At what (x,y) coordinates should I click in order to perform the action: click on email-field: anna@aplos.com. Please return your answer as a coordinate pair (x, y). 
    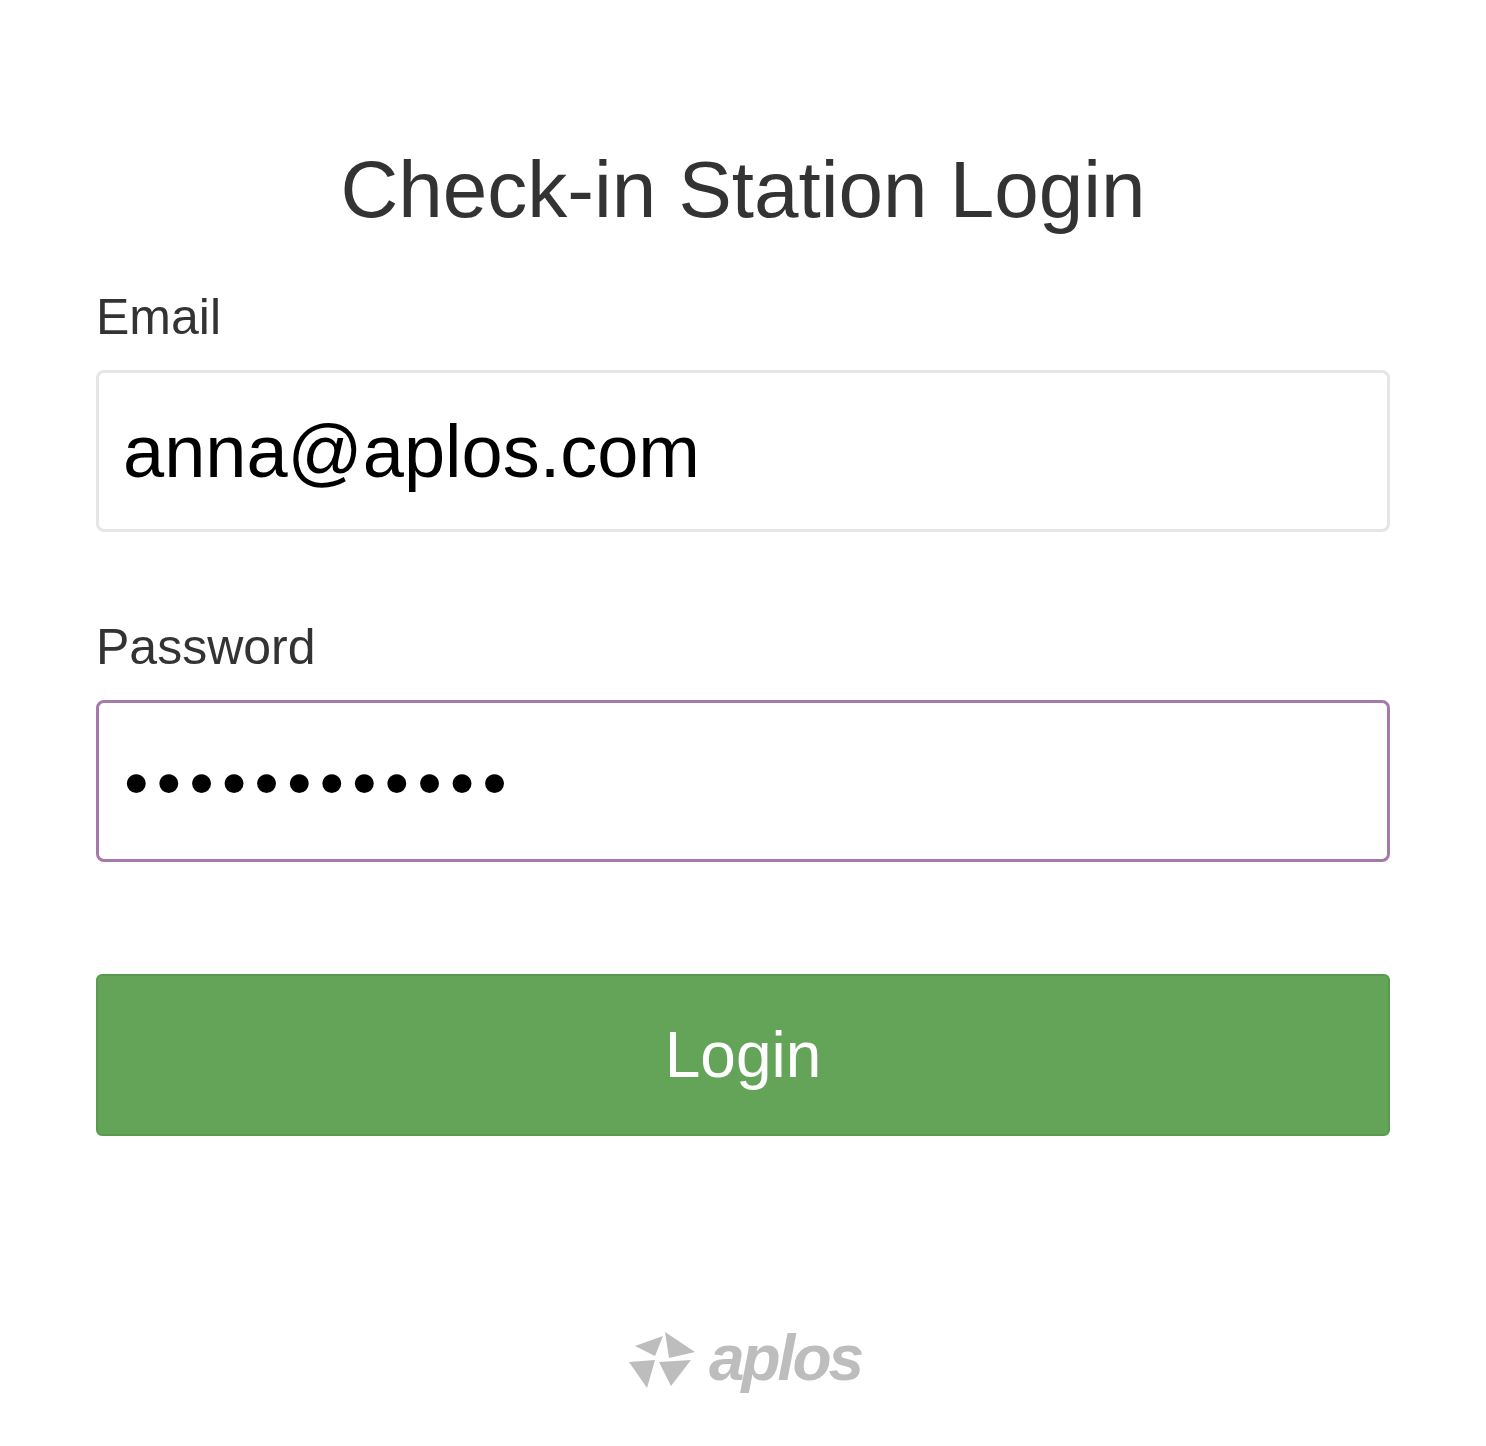
    Looking at the image, I should click on (743, 451).